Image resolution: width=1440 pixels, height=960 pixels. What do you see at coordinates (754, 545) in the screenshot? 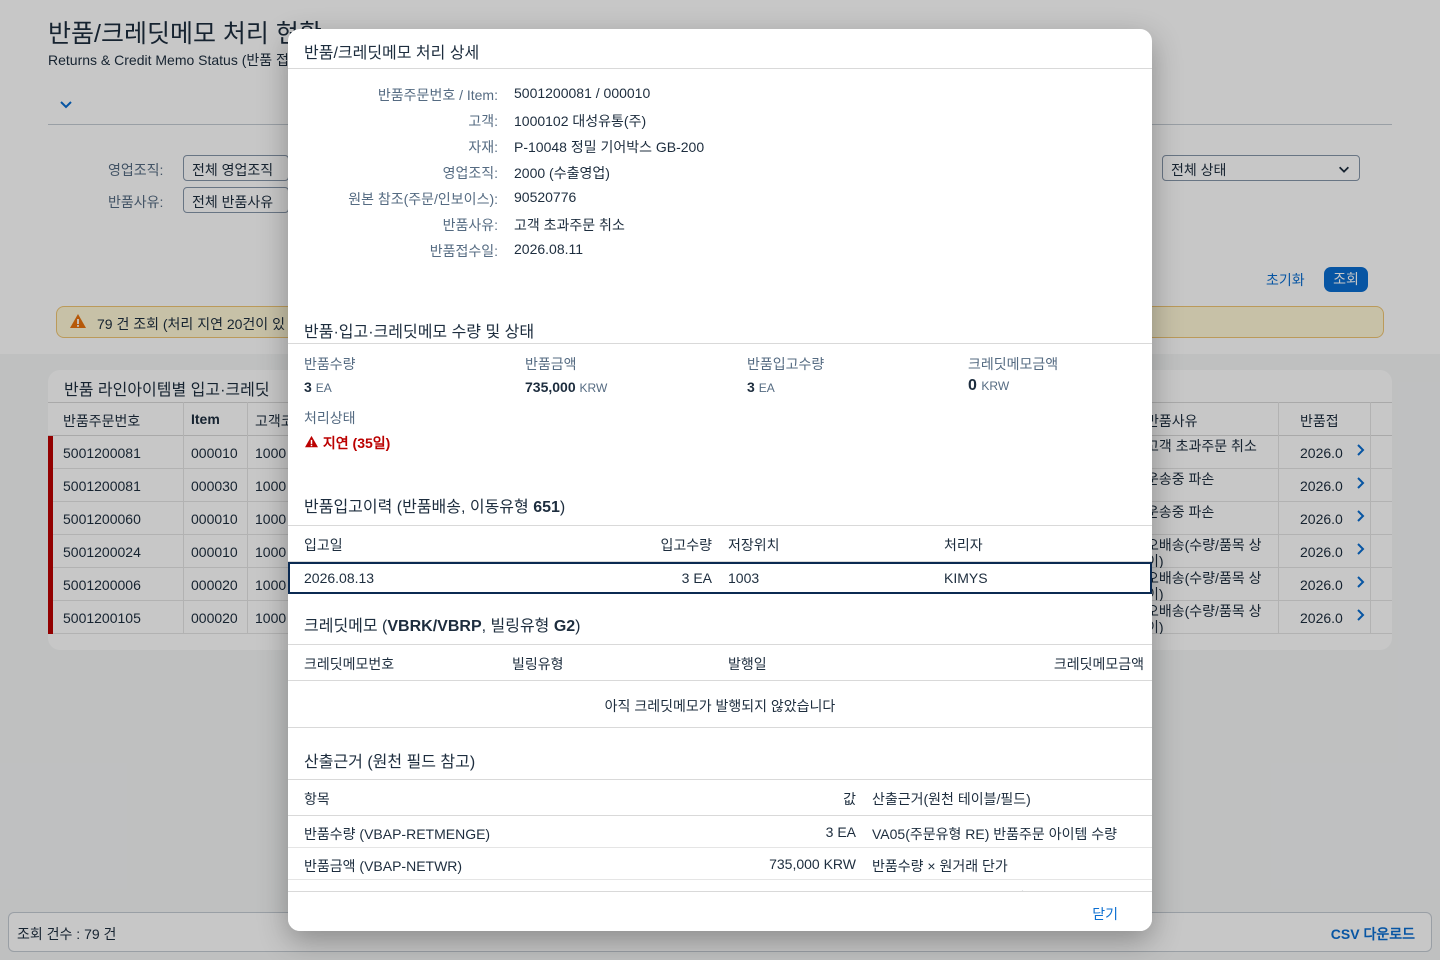
I see `col-gr-loc: 저장위치` at bounding box center [754, 545].